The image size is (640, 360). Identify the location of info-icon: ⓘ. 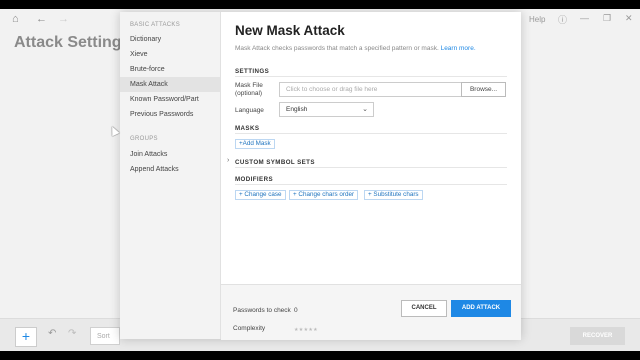
(562, 19).